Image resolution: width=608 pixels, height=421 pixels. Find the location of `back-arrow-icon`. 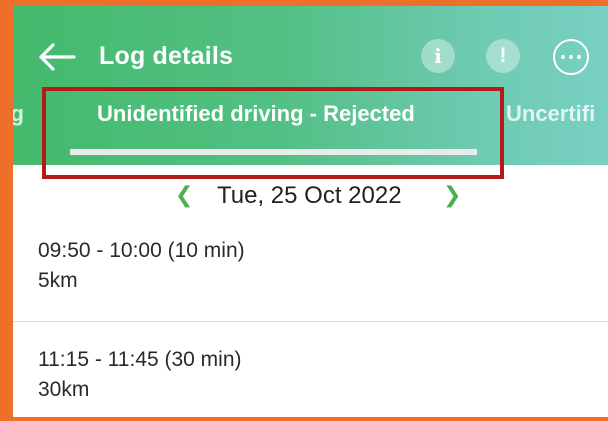

back-arrow-icon is located at coordinates (57, 57).